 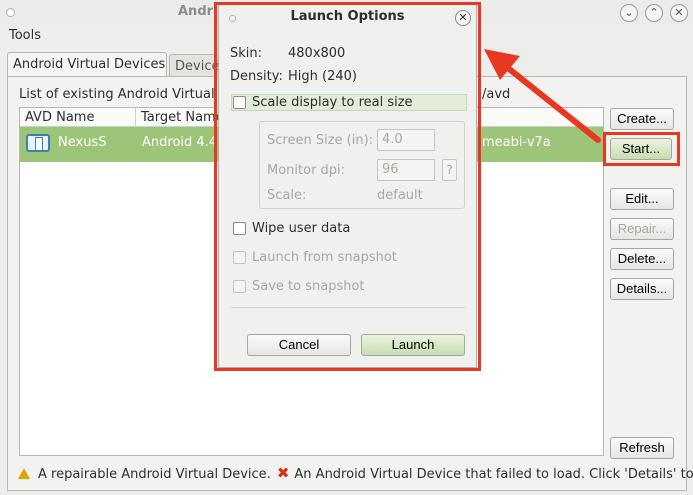 I want to click on column-header-avd-name: AVD Name, so click(x=78, y=117).